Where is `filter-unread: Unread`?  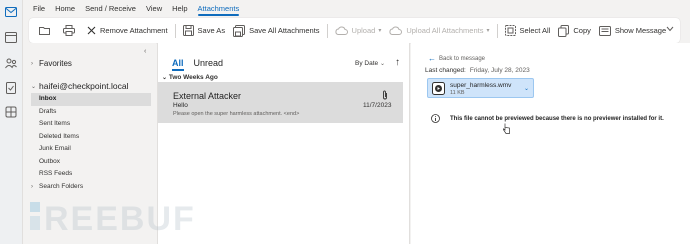
filter-unread: Unread is located at coordinates (209, 63).